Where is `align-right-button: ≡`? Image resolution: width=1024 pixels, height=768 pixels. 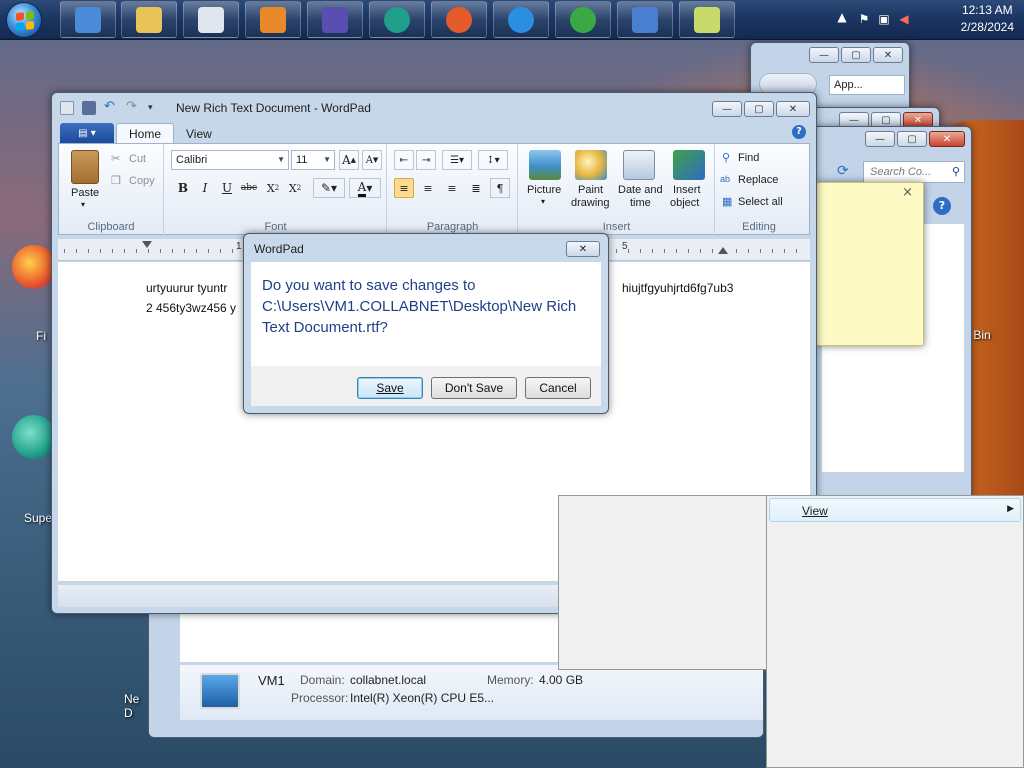
align-right-button: ≡ is located at coordinates (452, 188).